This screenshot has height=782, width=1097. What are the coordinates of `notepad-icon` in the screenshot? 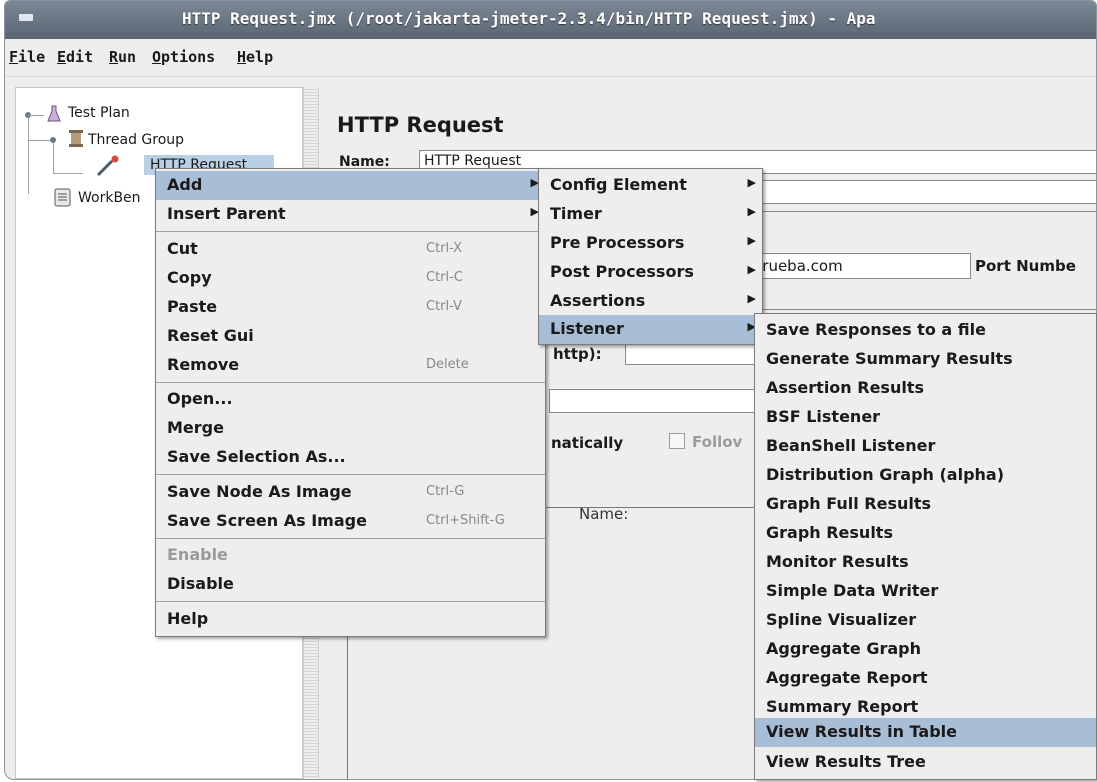 It's located at (62, 197).